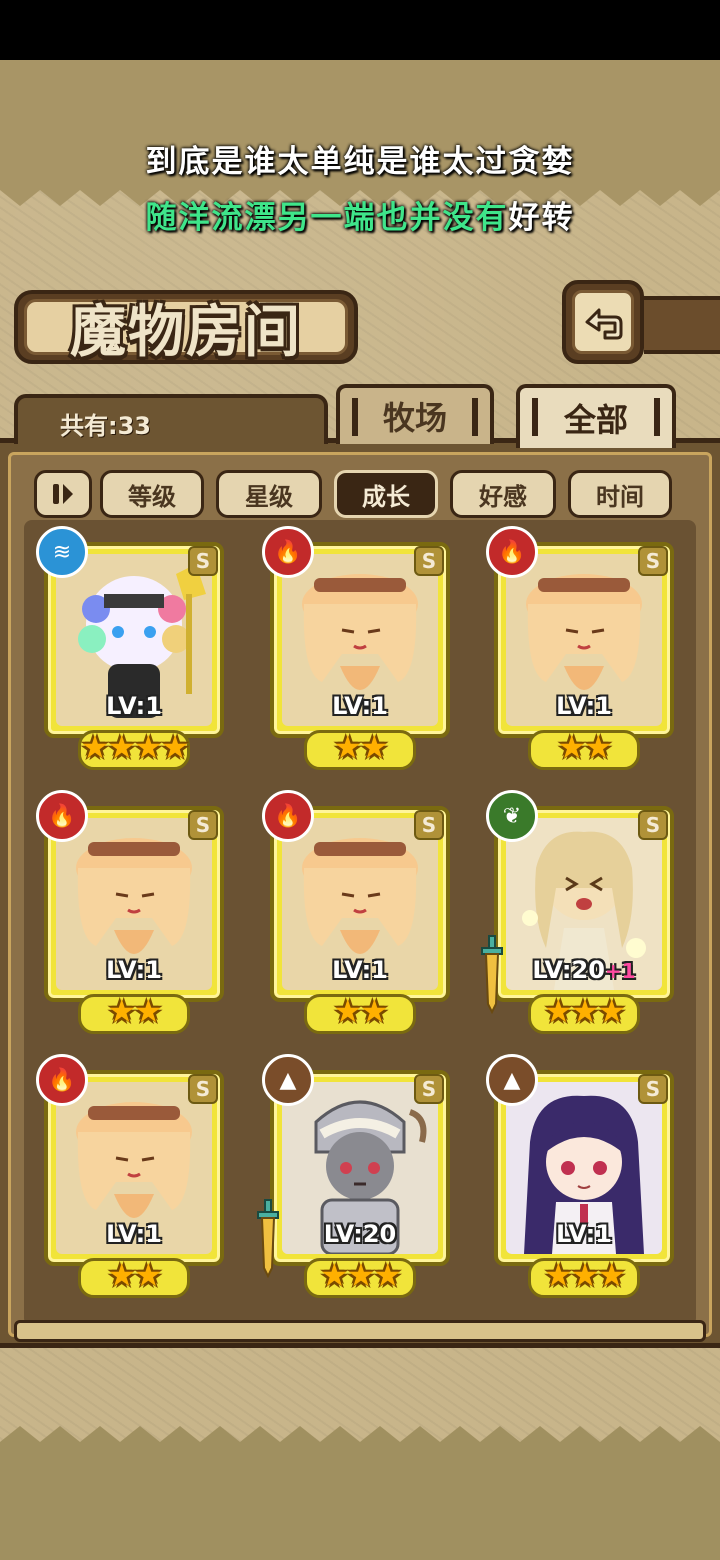 This screenshot has height=1560, width=720. I want to click on status-bar, so click(360, 30).